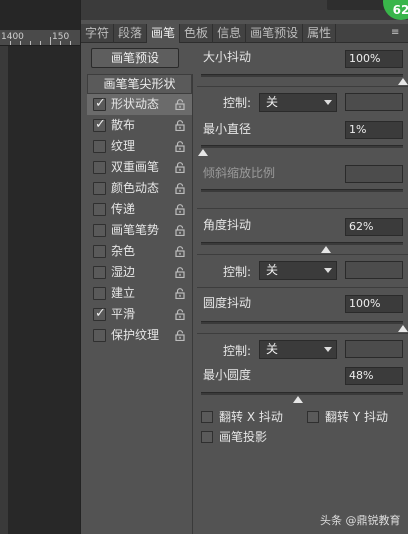 The image size is (408, 534). What do you see at coordinates (234, 437) in the screenshot?
I see `brush-projection-checkbox: 画笔投影` at bounding box center [234, 437].